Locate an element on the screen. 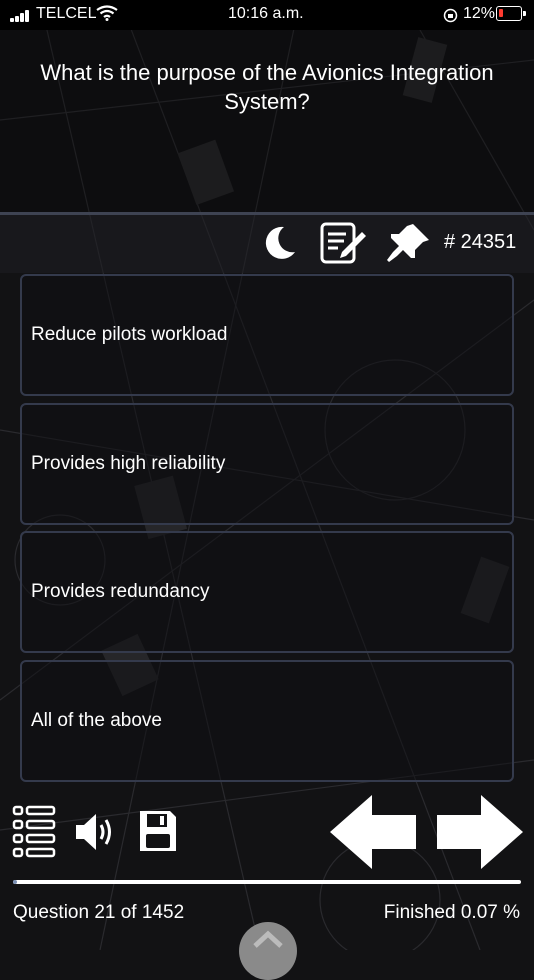  pin-icon is located at coordinates (407, 243).